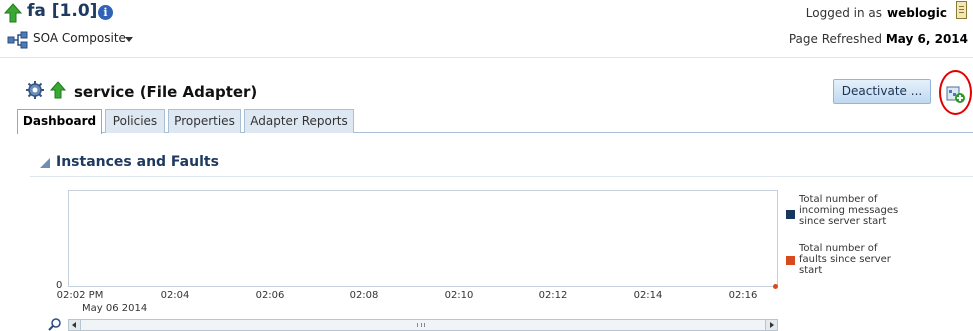 The image size is (973, 331). Describe the element at coordinates (299, 121) in the screenshot. I see `tab-adapter-reports: Adapter Reports` at that location.